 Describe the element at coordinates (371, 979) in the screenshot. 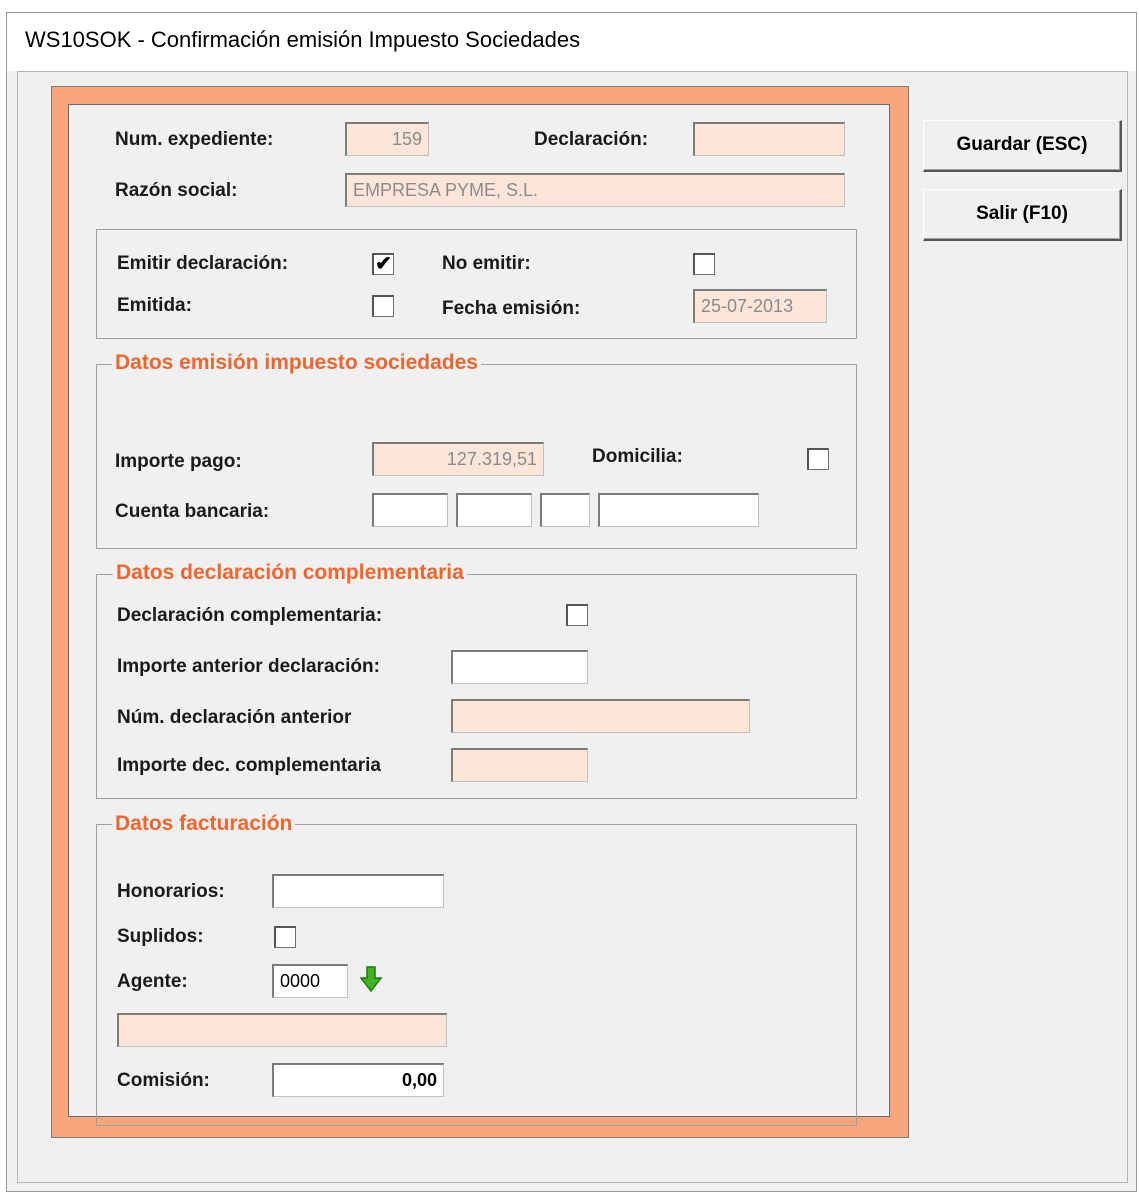

I see `agente-lookup-arrow-icon` at that location.